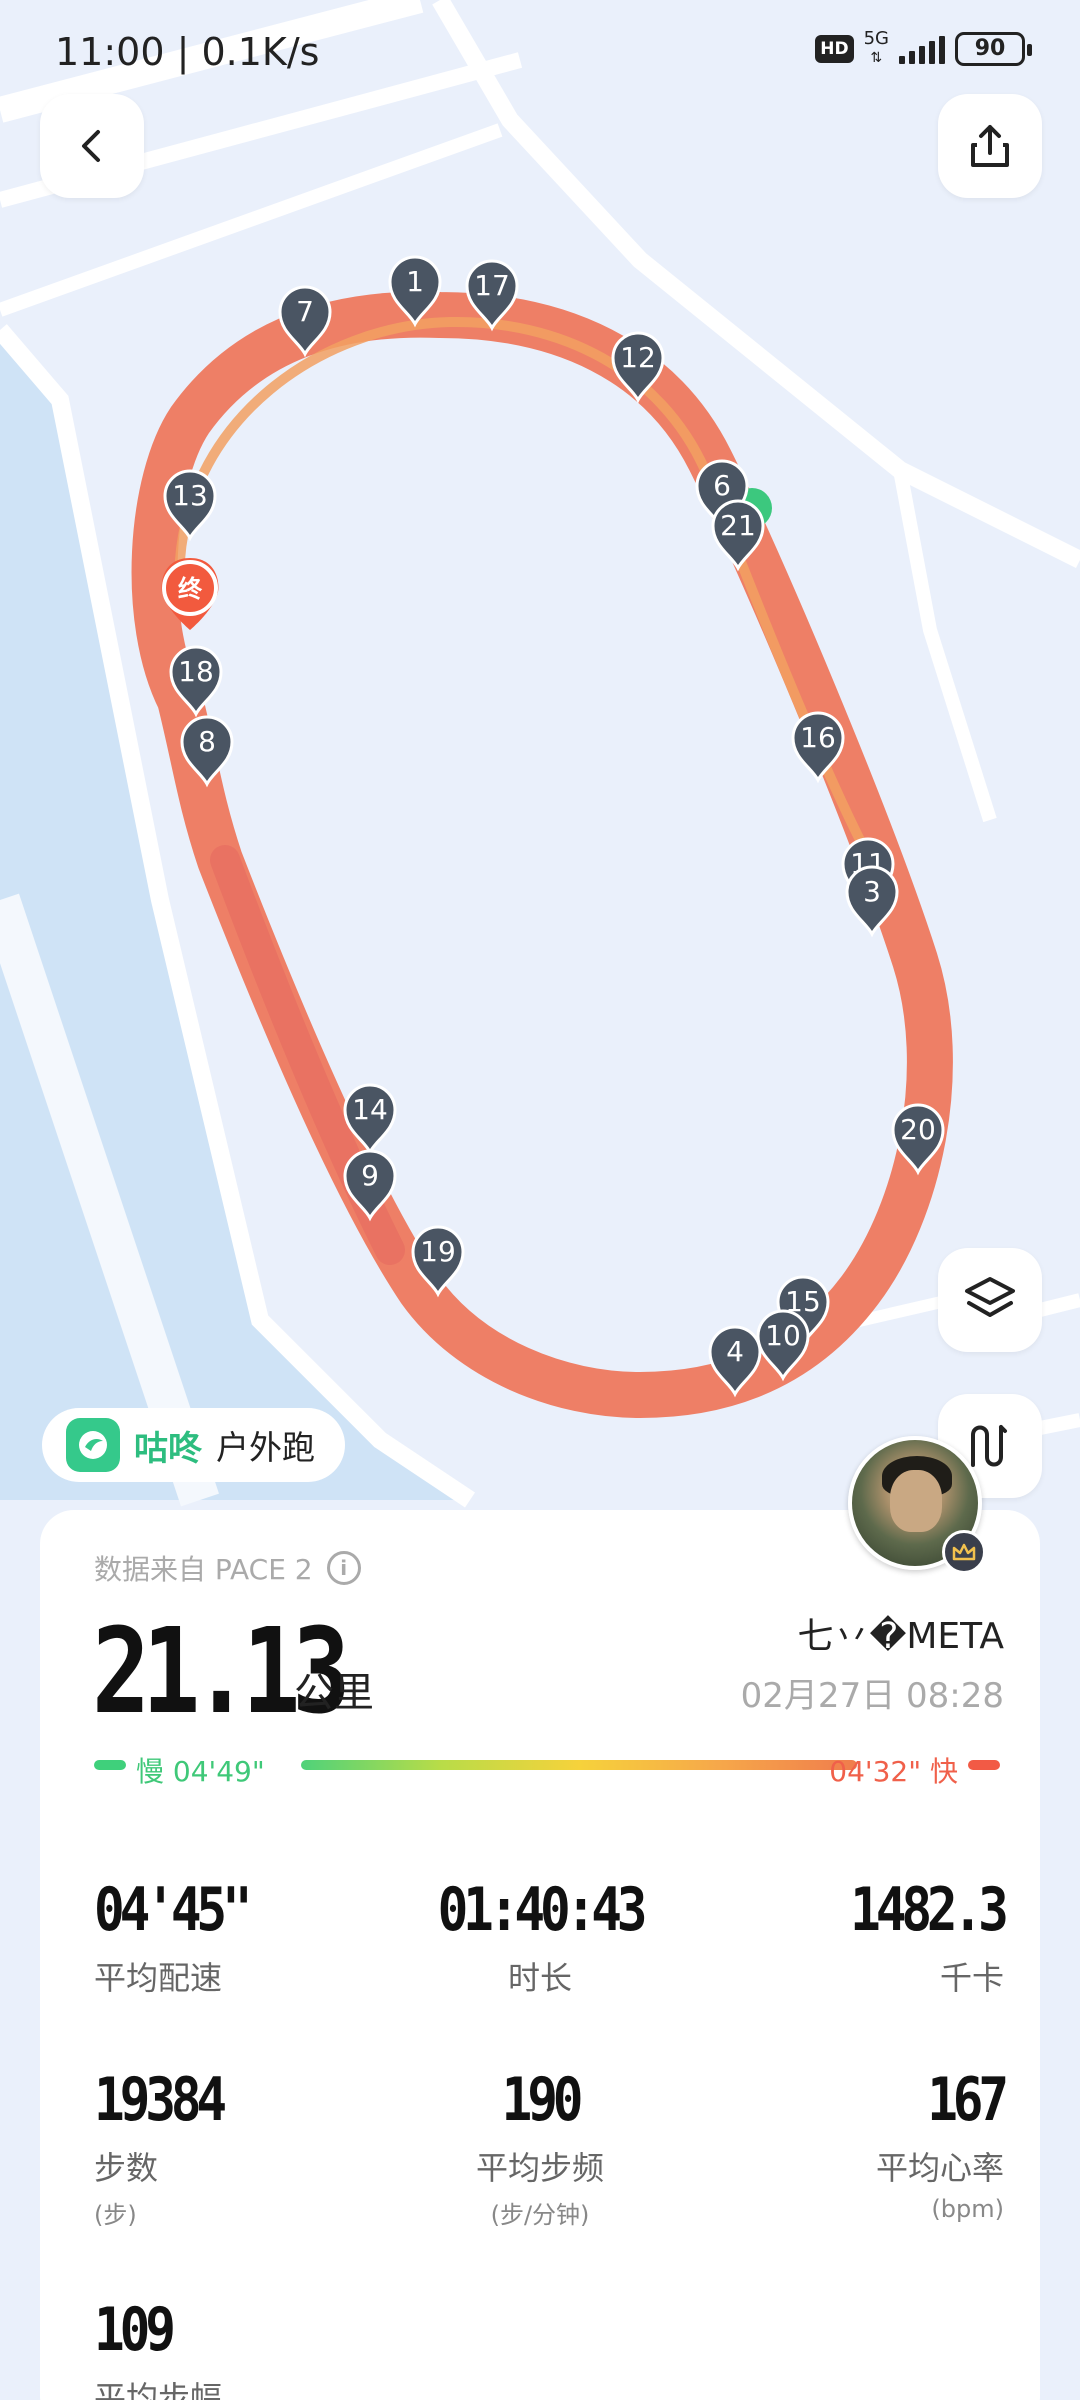  What do you see at coordinates (929, 1936) in the screenshot?
I see `stat-calories: 1482.3 千卡` at bounding box center [929, 1936].